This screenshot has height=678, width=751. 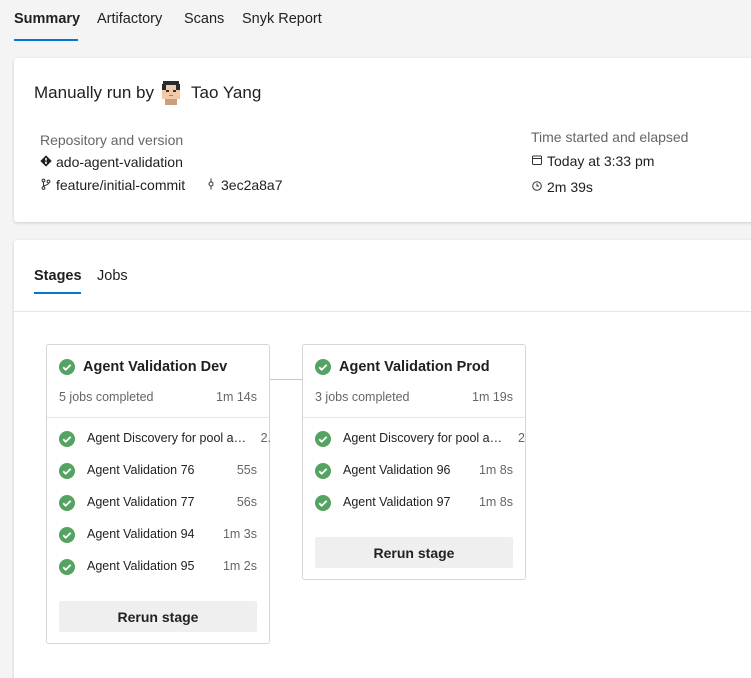 I want to click on job-duration: 55s, so click(x=246, y=470).